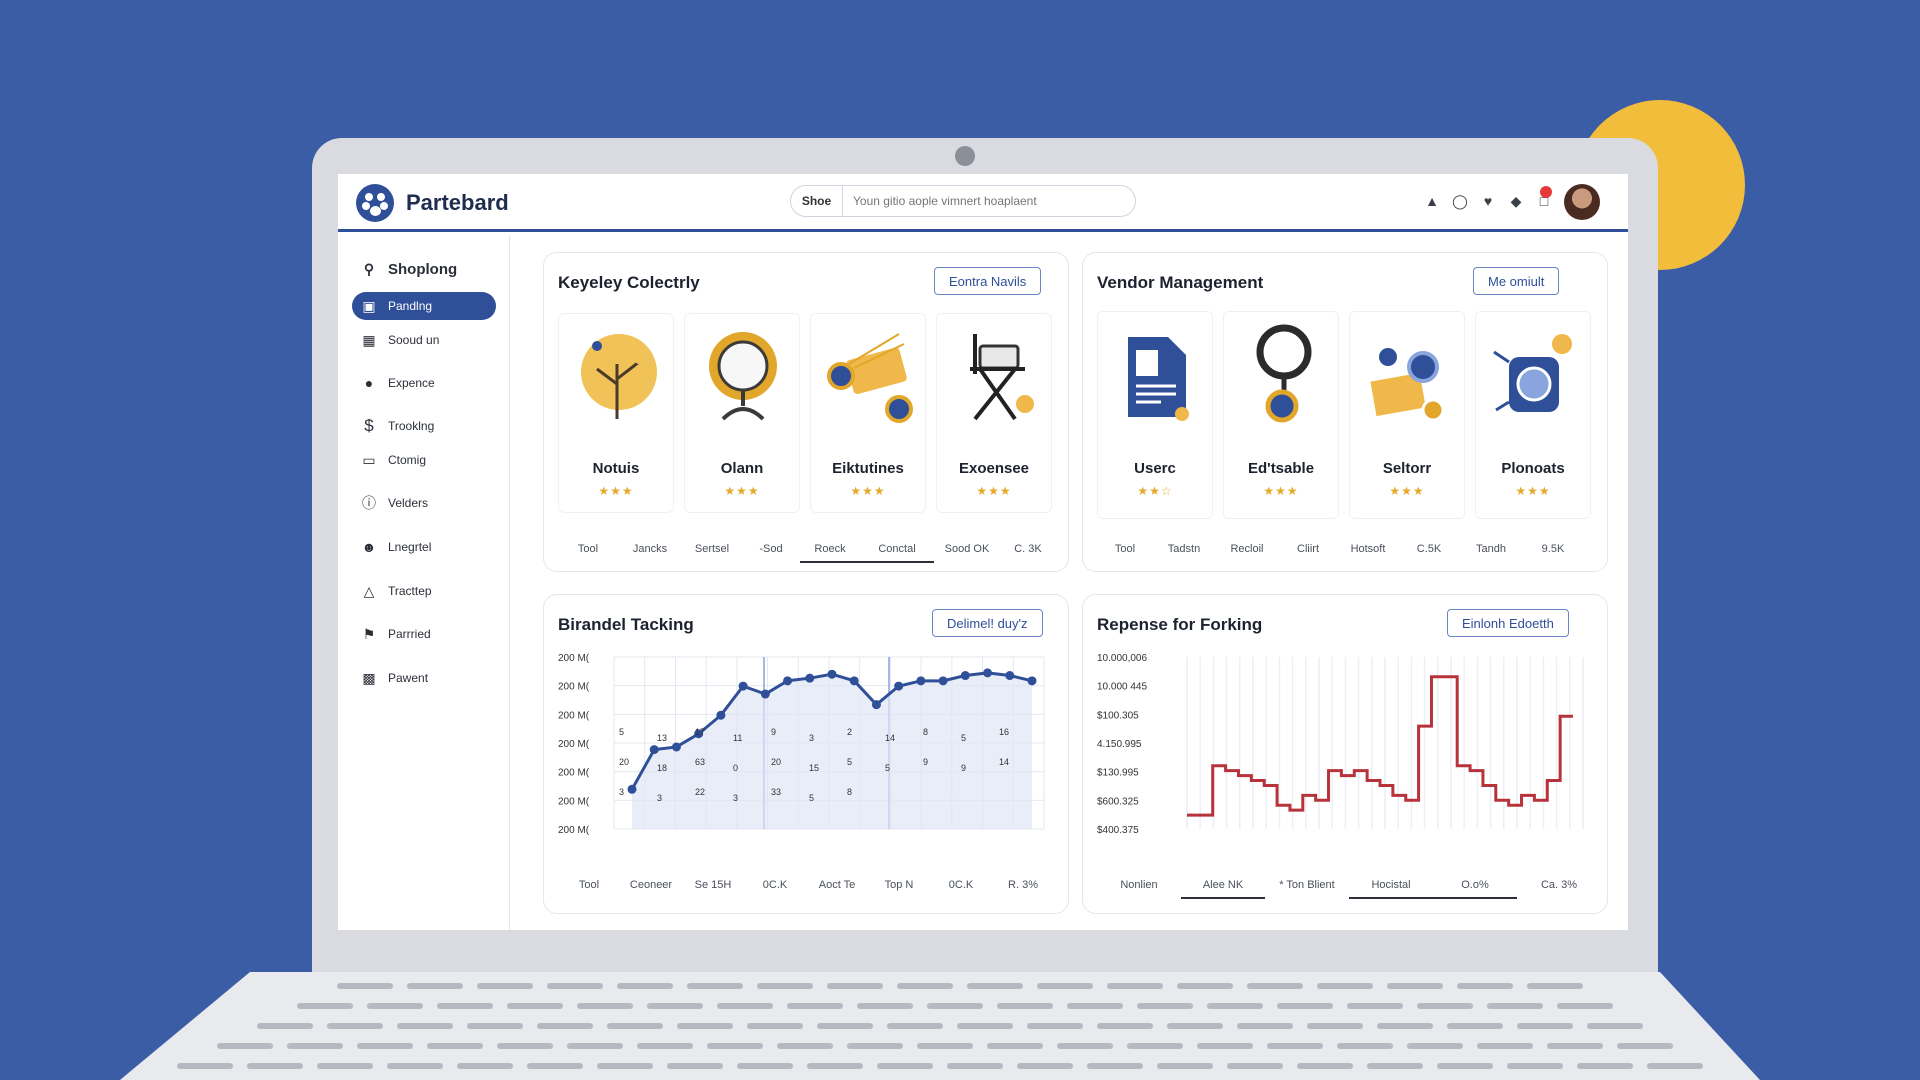 This screenshot has width=1920, height=1080. I want to click on sidebar-item-label: Tracttep, so click(410, 591).